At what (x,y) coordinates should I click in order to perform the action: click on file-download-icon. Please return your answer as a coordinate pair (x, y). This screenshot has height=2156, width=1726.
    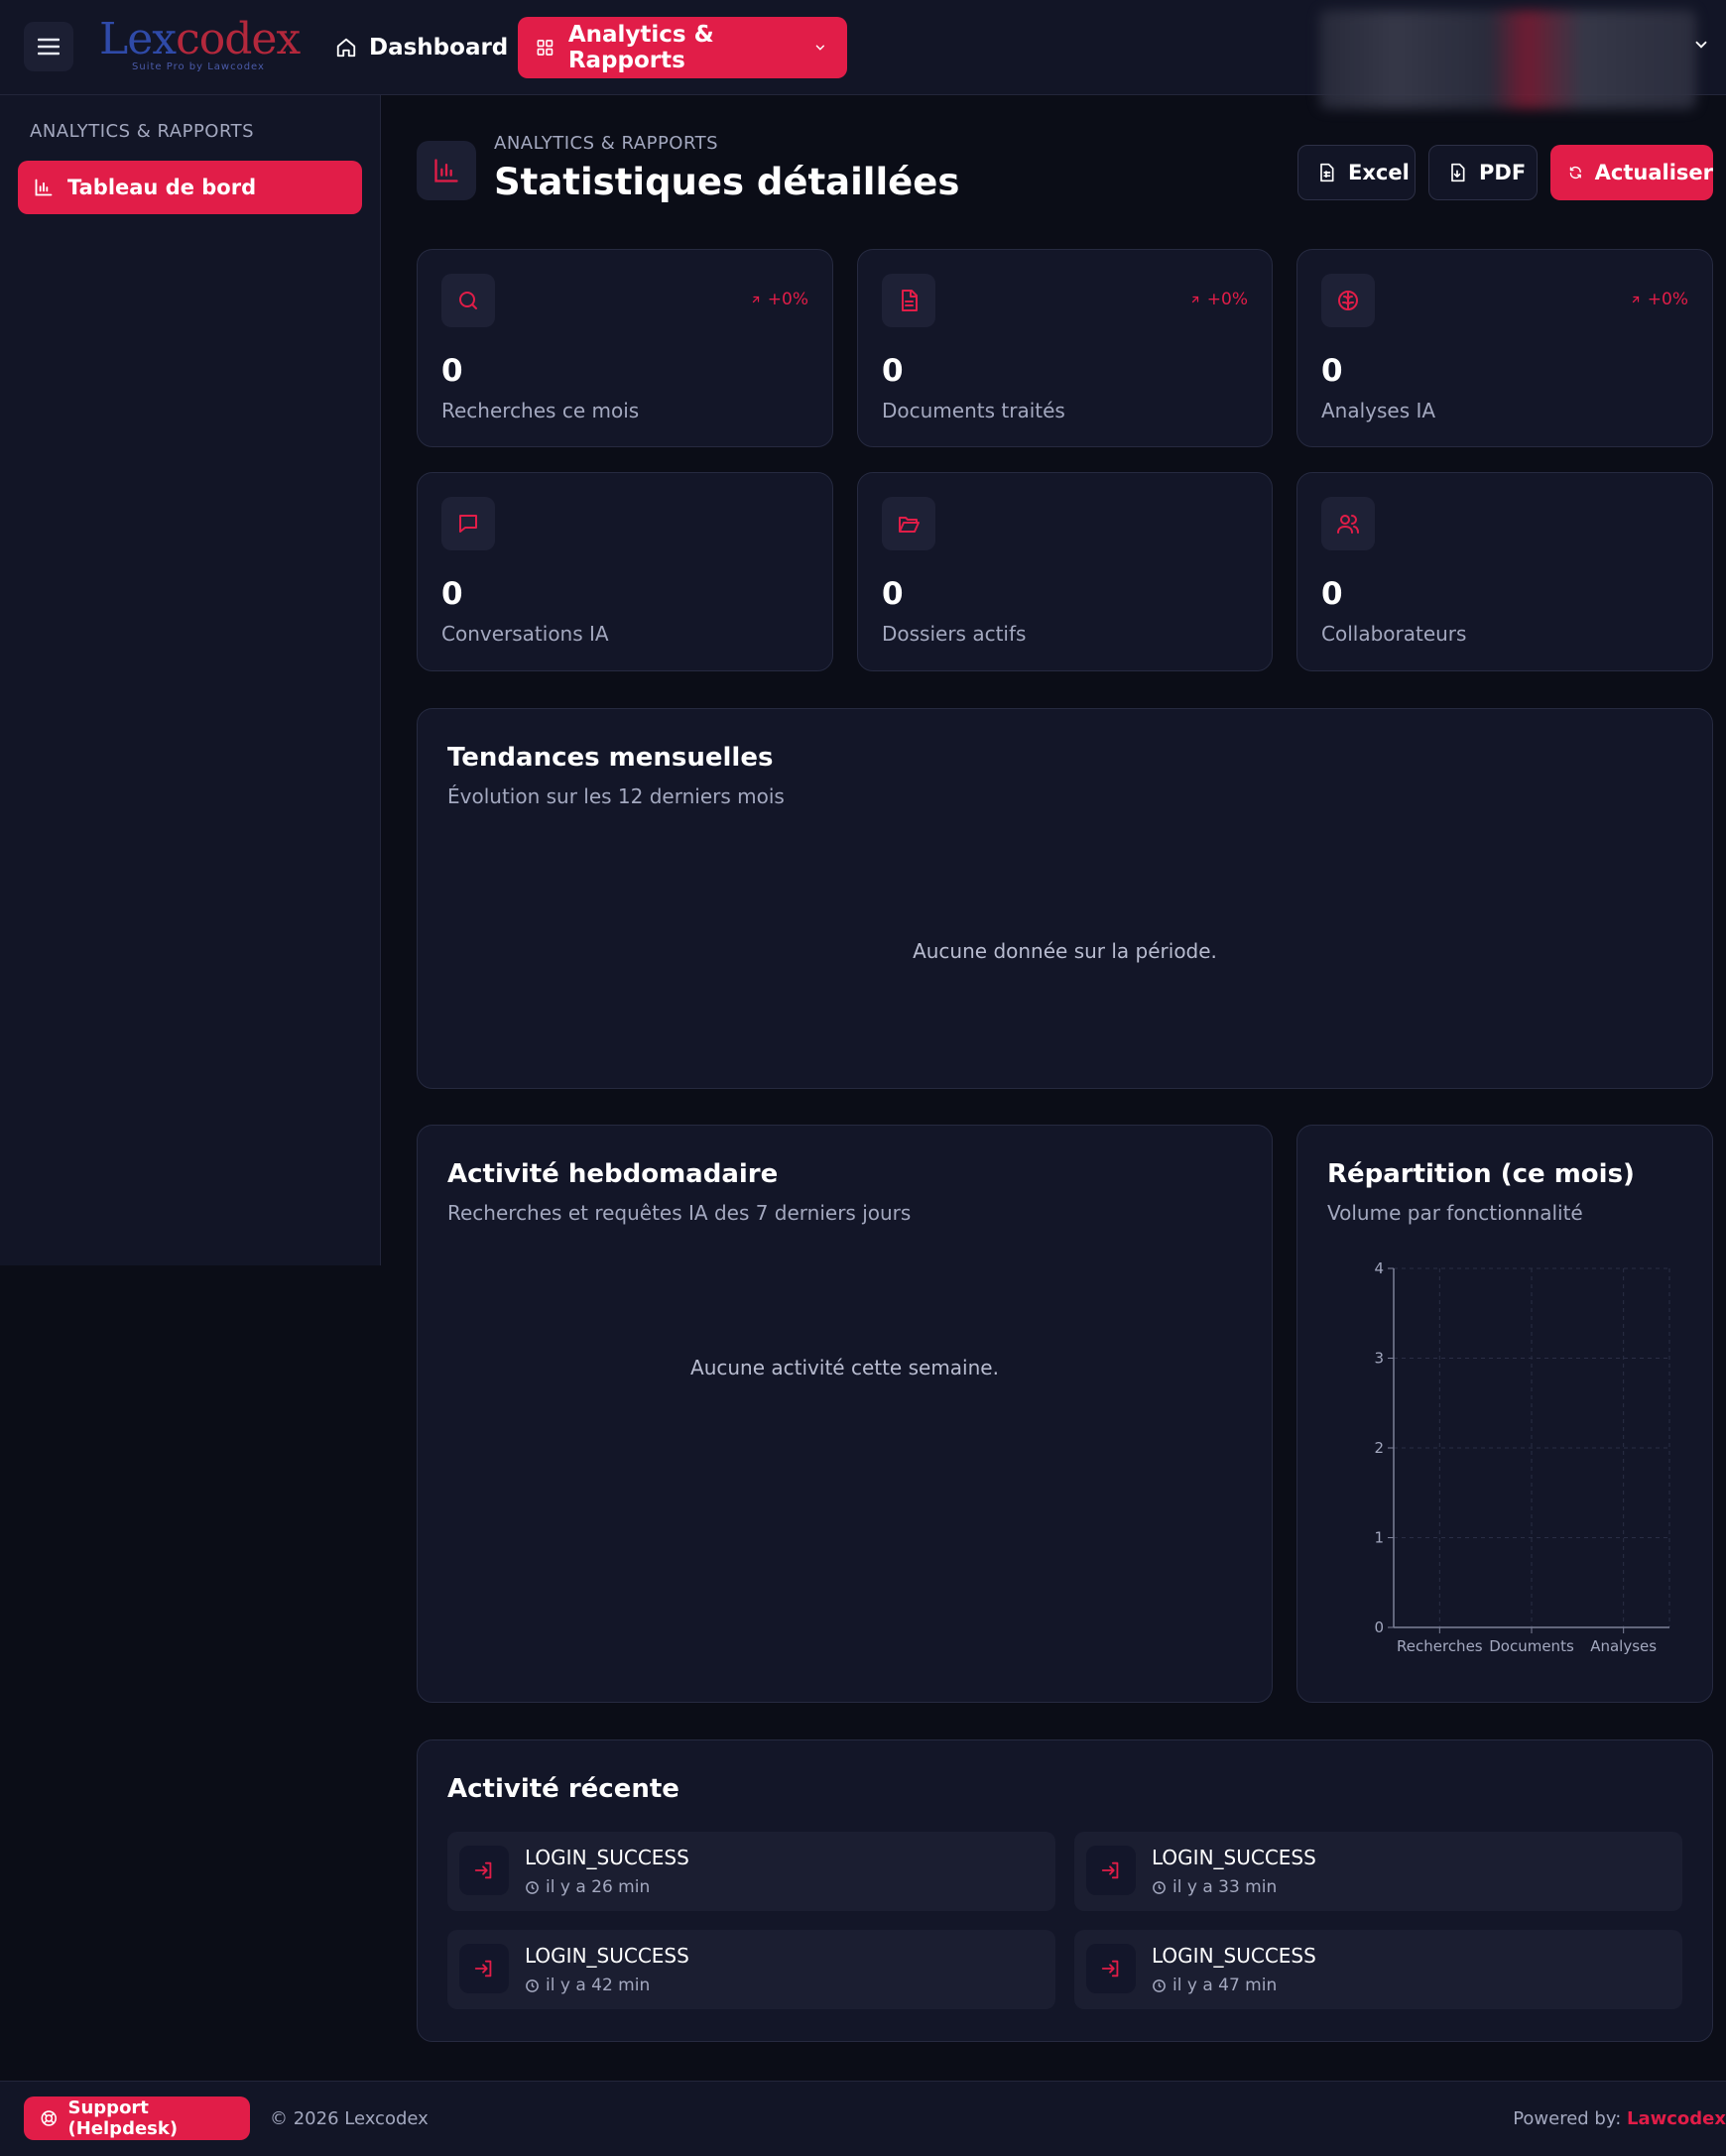
    Looking at the image, I should click on (1458, 172).